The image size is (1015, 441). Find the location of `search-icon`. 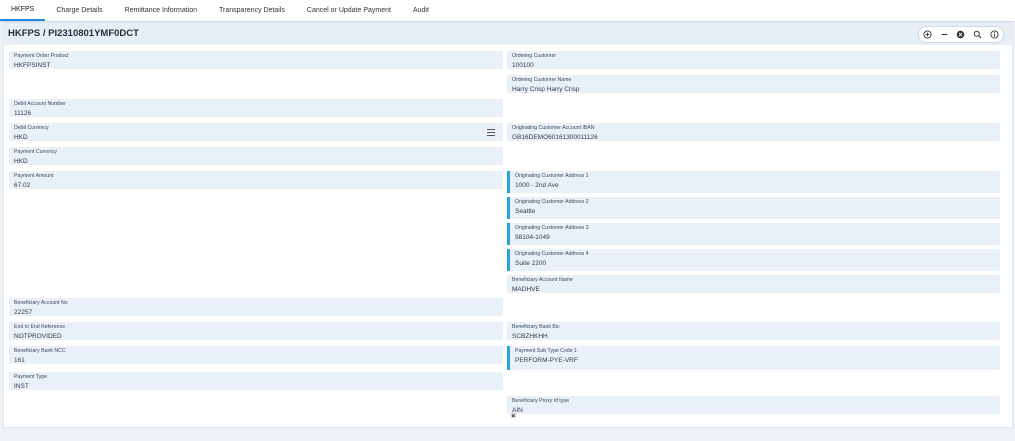

search-icon is located at coordinates (978, 35).